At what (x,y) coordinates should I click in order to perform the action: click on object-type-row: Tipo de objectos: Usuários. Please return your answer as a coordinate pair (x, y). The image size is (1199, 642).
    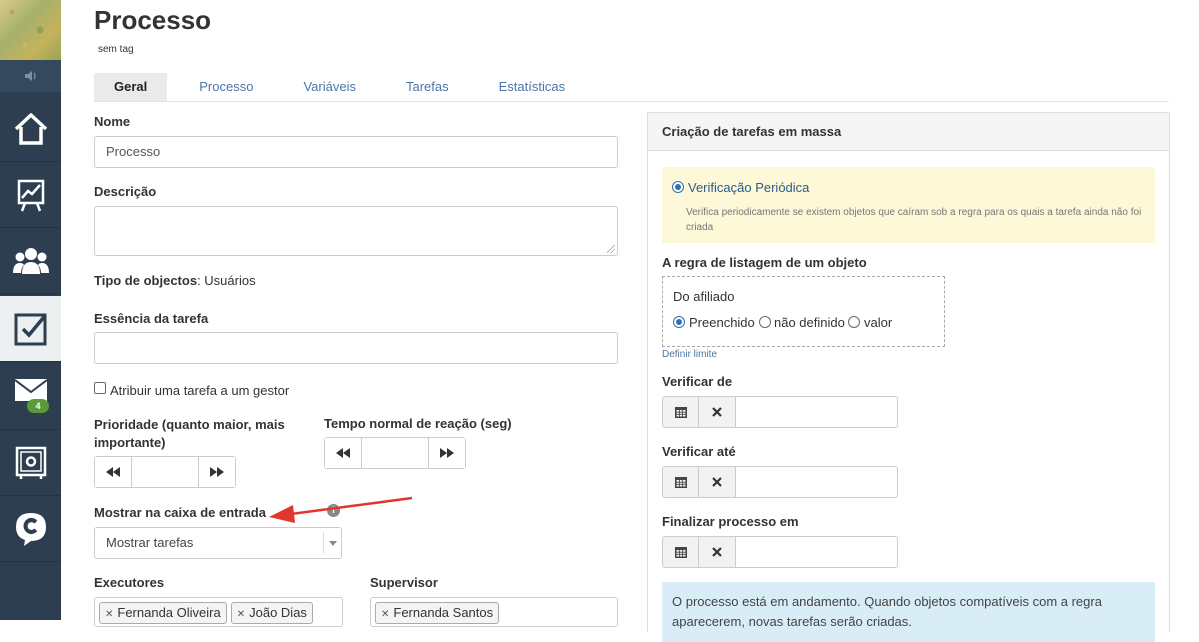
    Looking at the image, I should click on (175, 280).